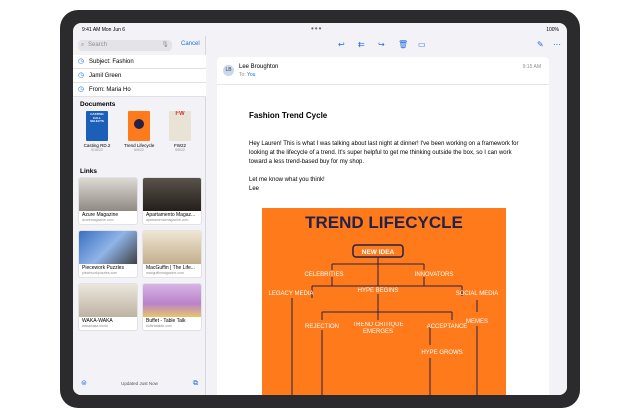 The width and height of the screenshot is (640, 420). I want to click on filter-icon: ⊜, so click(84, 384).